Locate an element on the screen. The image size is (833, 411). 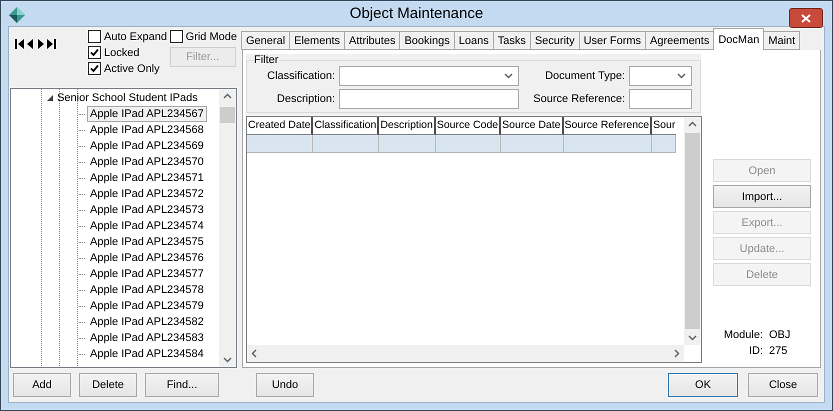
tree-item: Apple IPad APL234570 is located at coordinates (147, 162).